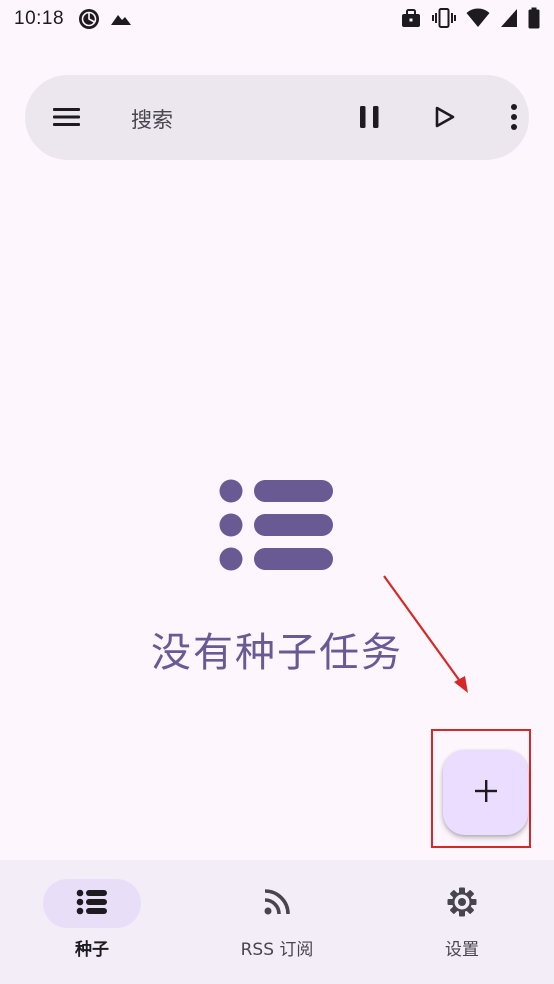 The height and width of the screenshot is (984, 554). What do you see at coordinates (277, 904) in the screenshot?
I see `rss-icon` at bounding box center [277, 904].